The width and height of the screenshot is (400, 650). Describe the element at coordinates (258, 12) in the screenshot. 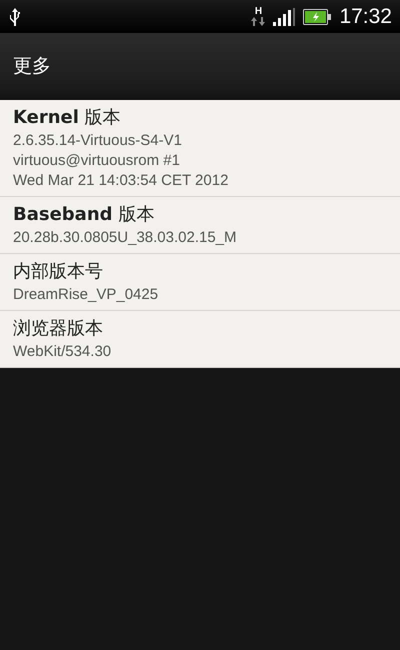

I see `network-type-label: H` at that location.